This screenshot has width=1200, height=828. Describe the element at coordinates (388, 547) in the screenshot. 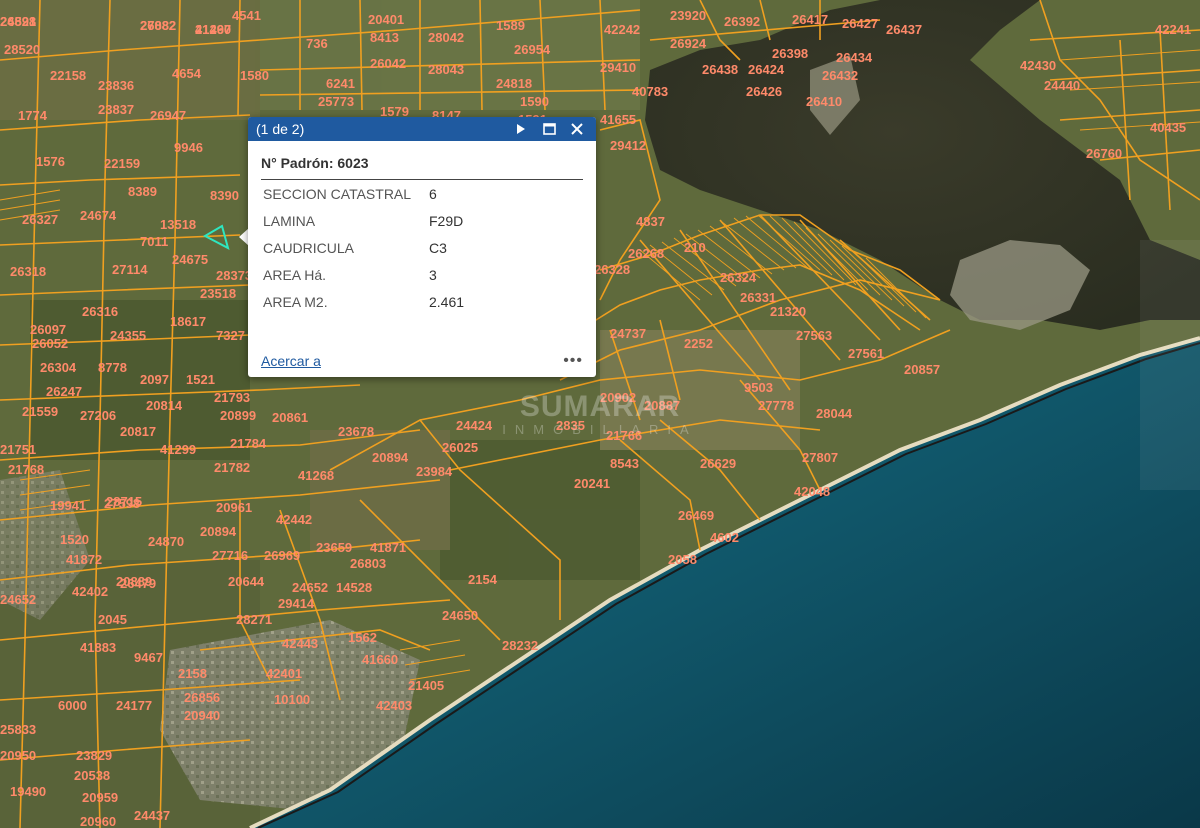

I see `parcel-number-label: 41871` at that location.